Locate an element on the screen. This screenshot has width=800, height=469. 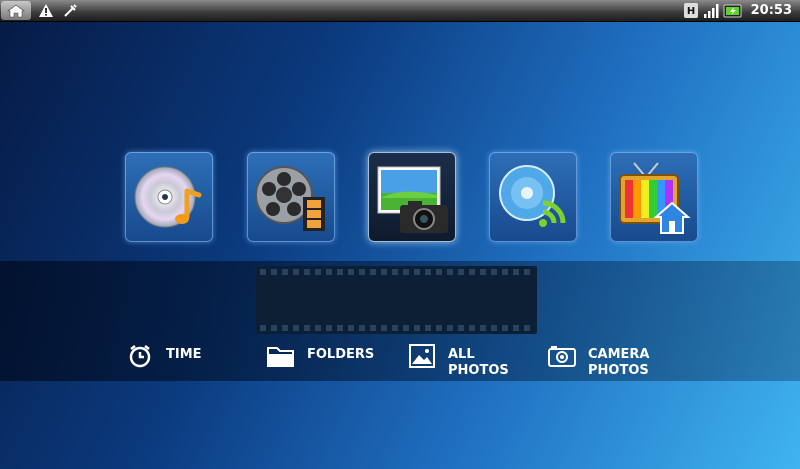
videos-tile is located at coordinates (291, 197).